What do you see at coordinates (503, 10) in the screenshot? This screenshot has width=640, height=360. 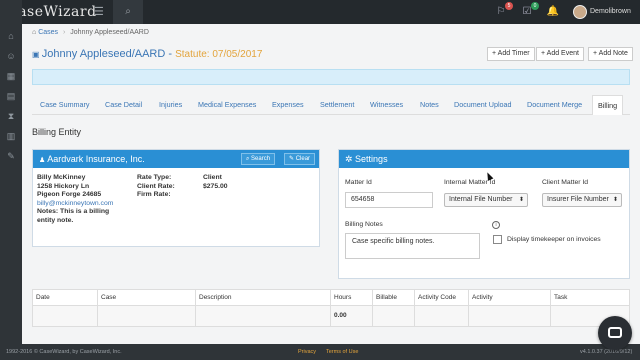 I see `alert-icon: ⚐ 5` at bounding box center [503, 10].